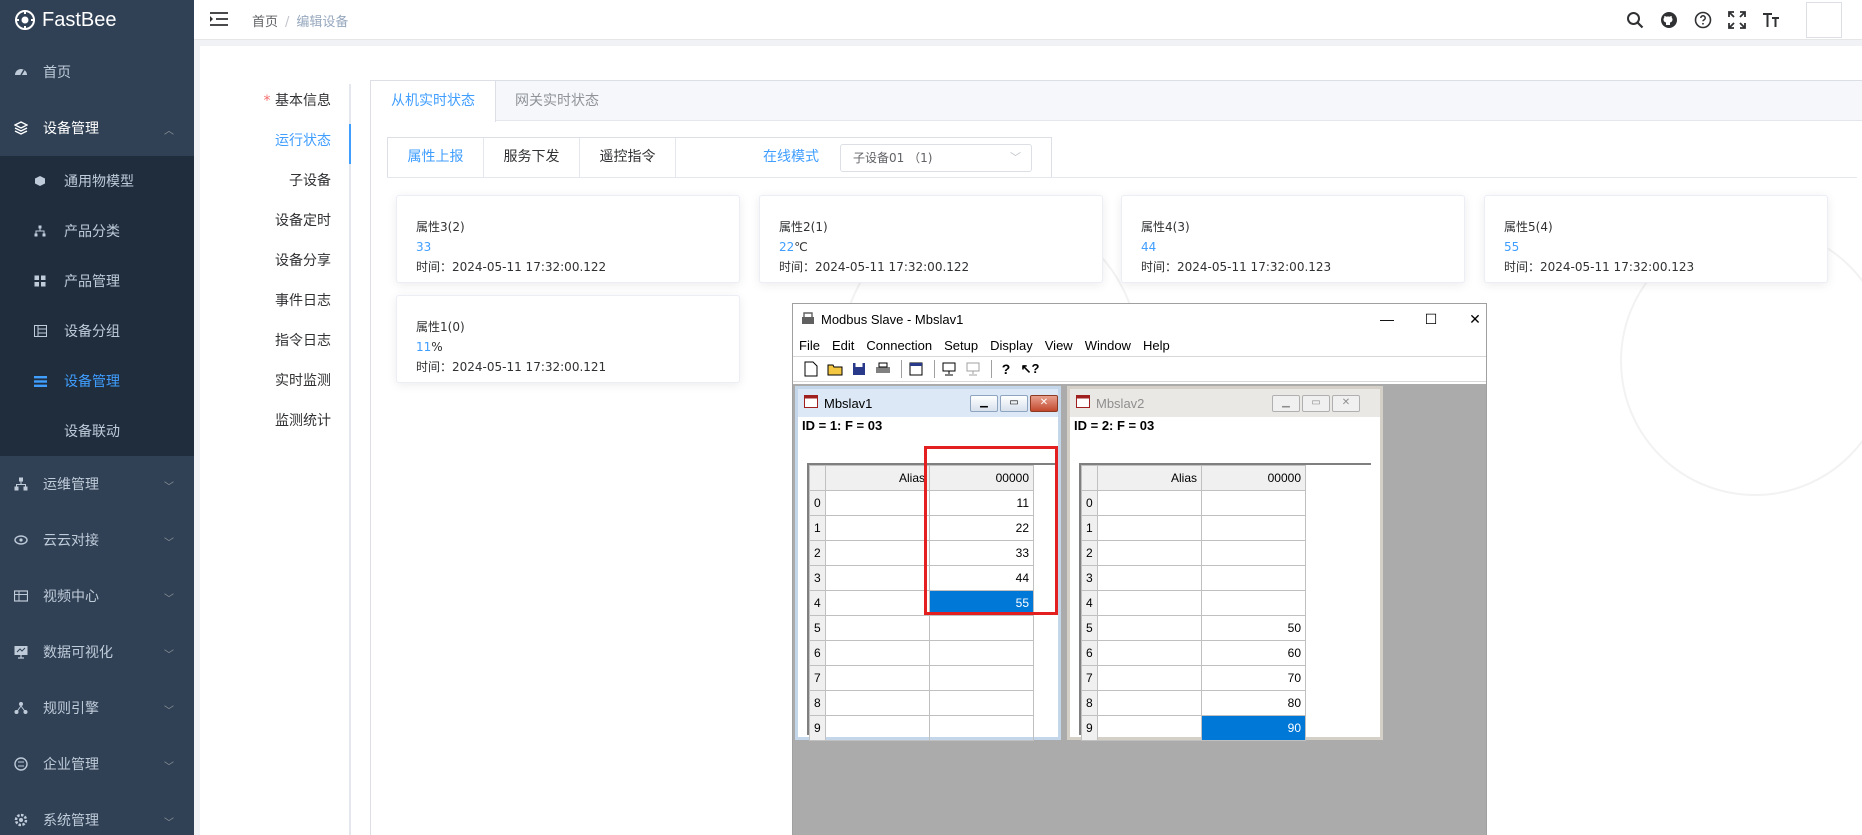  I want to click on minimize-icon: —, so click(1387, 319).